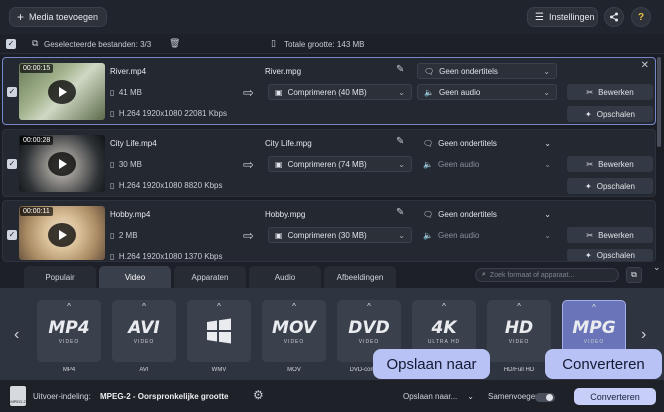  What do you see at coordinates (16, 335) in the screenshot?
I see `chevron-left-icon: ‹` at bounding box center [16, 335].